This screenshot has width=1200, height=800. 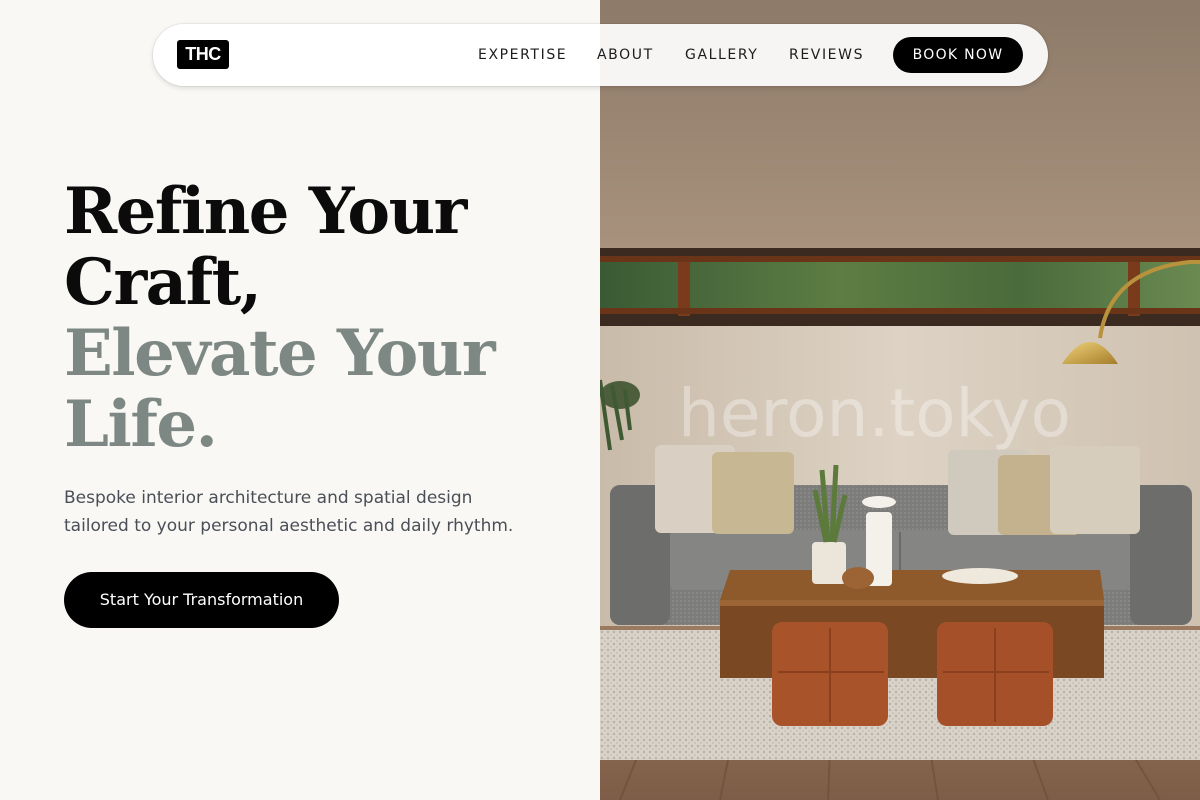 I want to click on book-now-button: BOOK NOW, so click(x=958, y=55).